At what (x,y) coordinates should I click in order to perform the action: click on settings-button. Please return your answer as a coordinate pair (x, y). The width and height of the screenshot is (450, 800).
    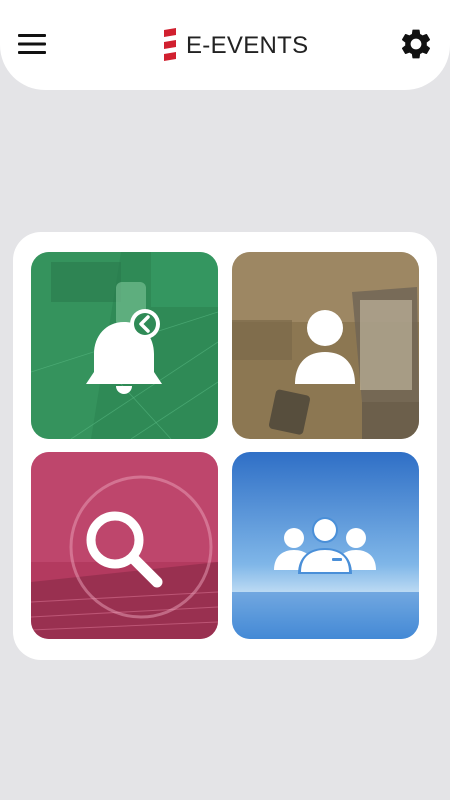
    Looking at the image, I should click on (416, 44).